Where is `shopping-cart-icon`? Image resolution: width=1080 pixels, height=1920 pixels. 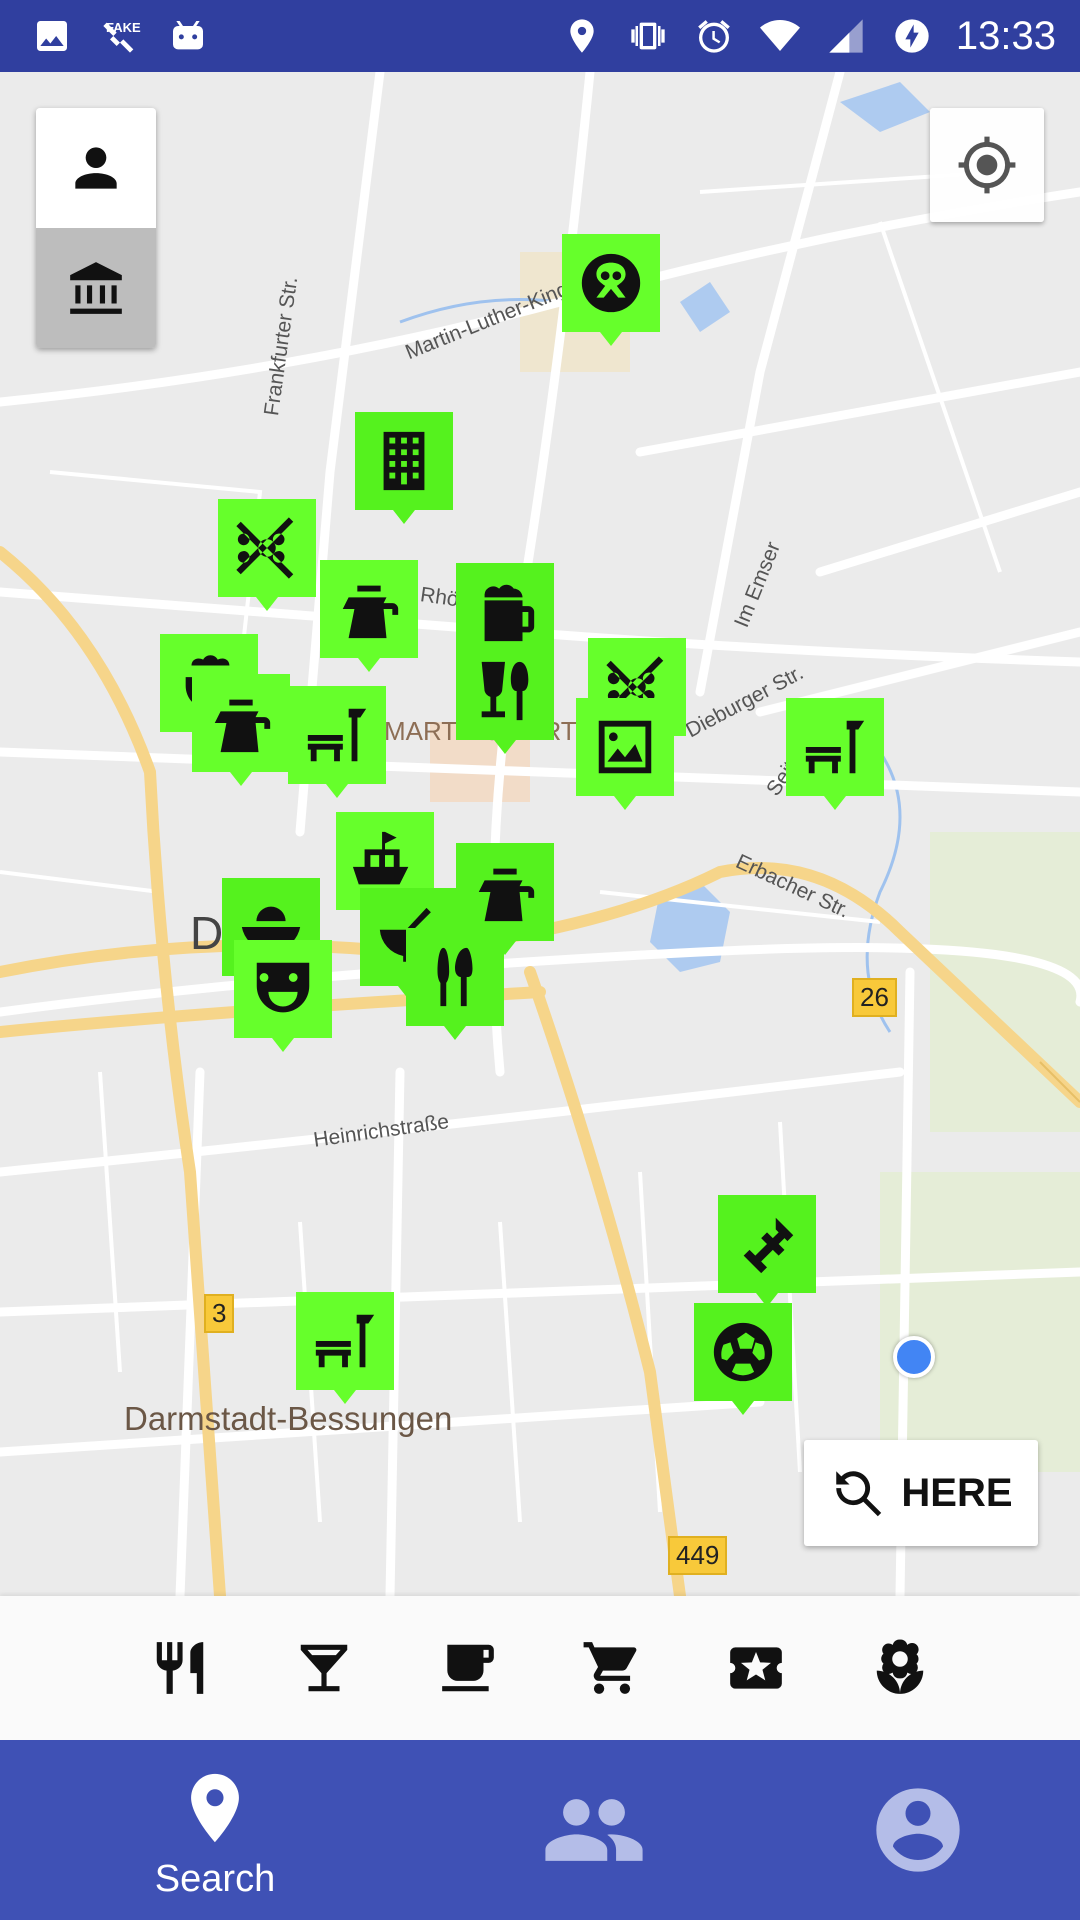 shopping-cart-icon is located at coordinates (610, 1668).